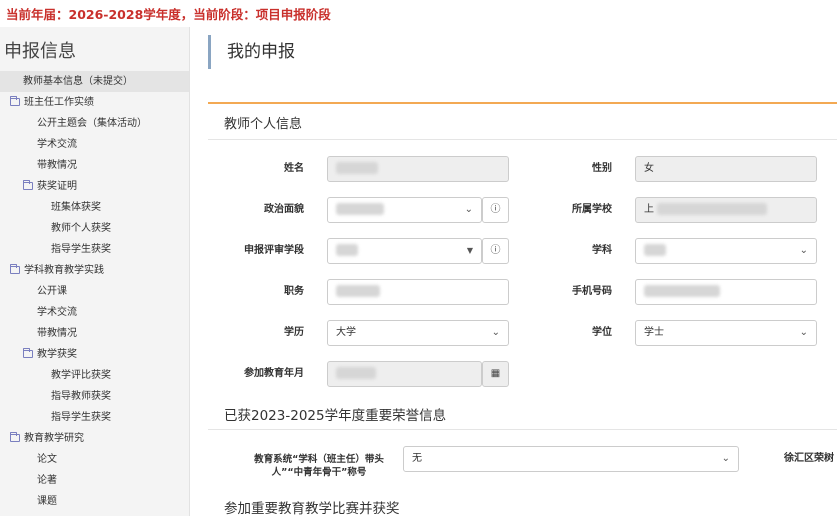 Image resolution: width=837 pixels, height=516 pixels. I want to click on degree-label: 学位, so click(602, 332).